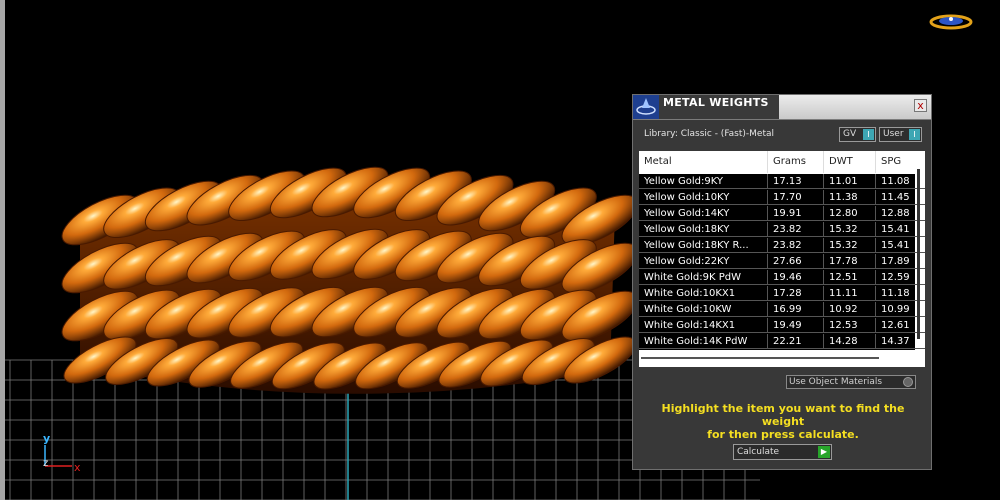  I want to click on cell-grams: 19.46, so click(795, 277).